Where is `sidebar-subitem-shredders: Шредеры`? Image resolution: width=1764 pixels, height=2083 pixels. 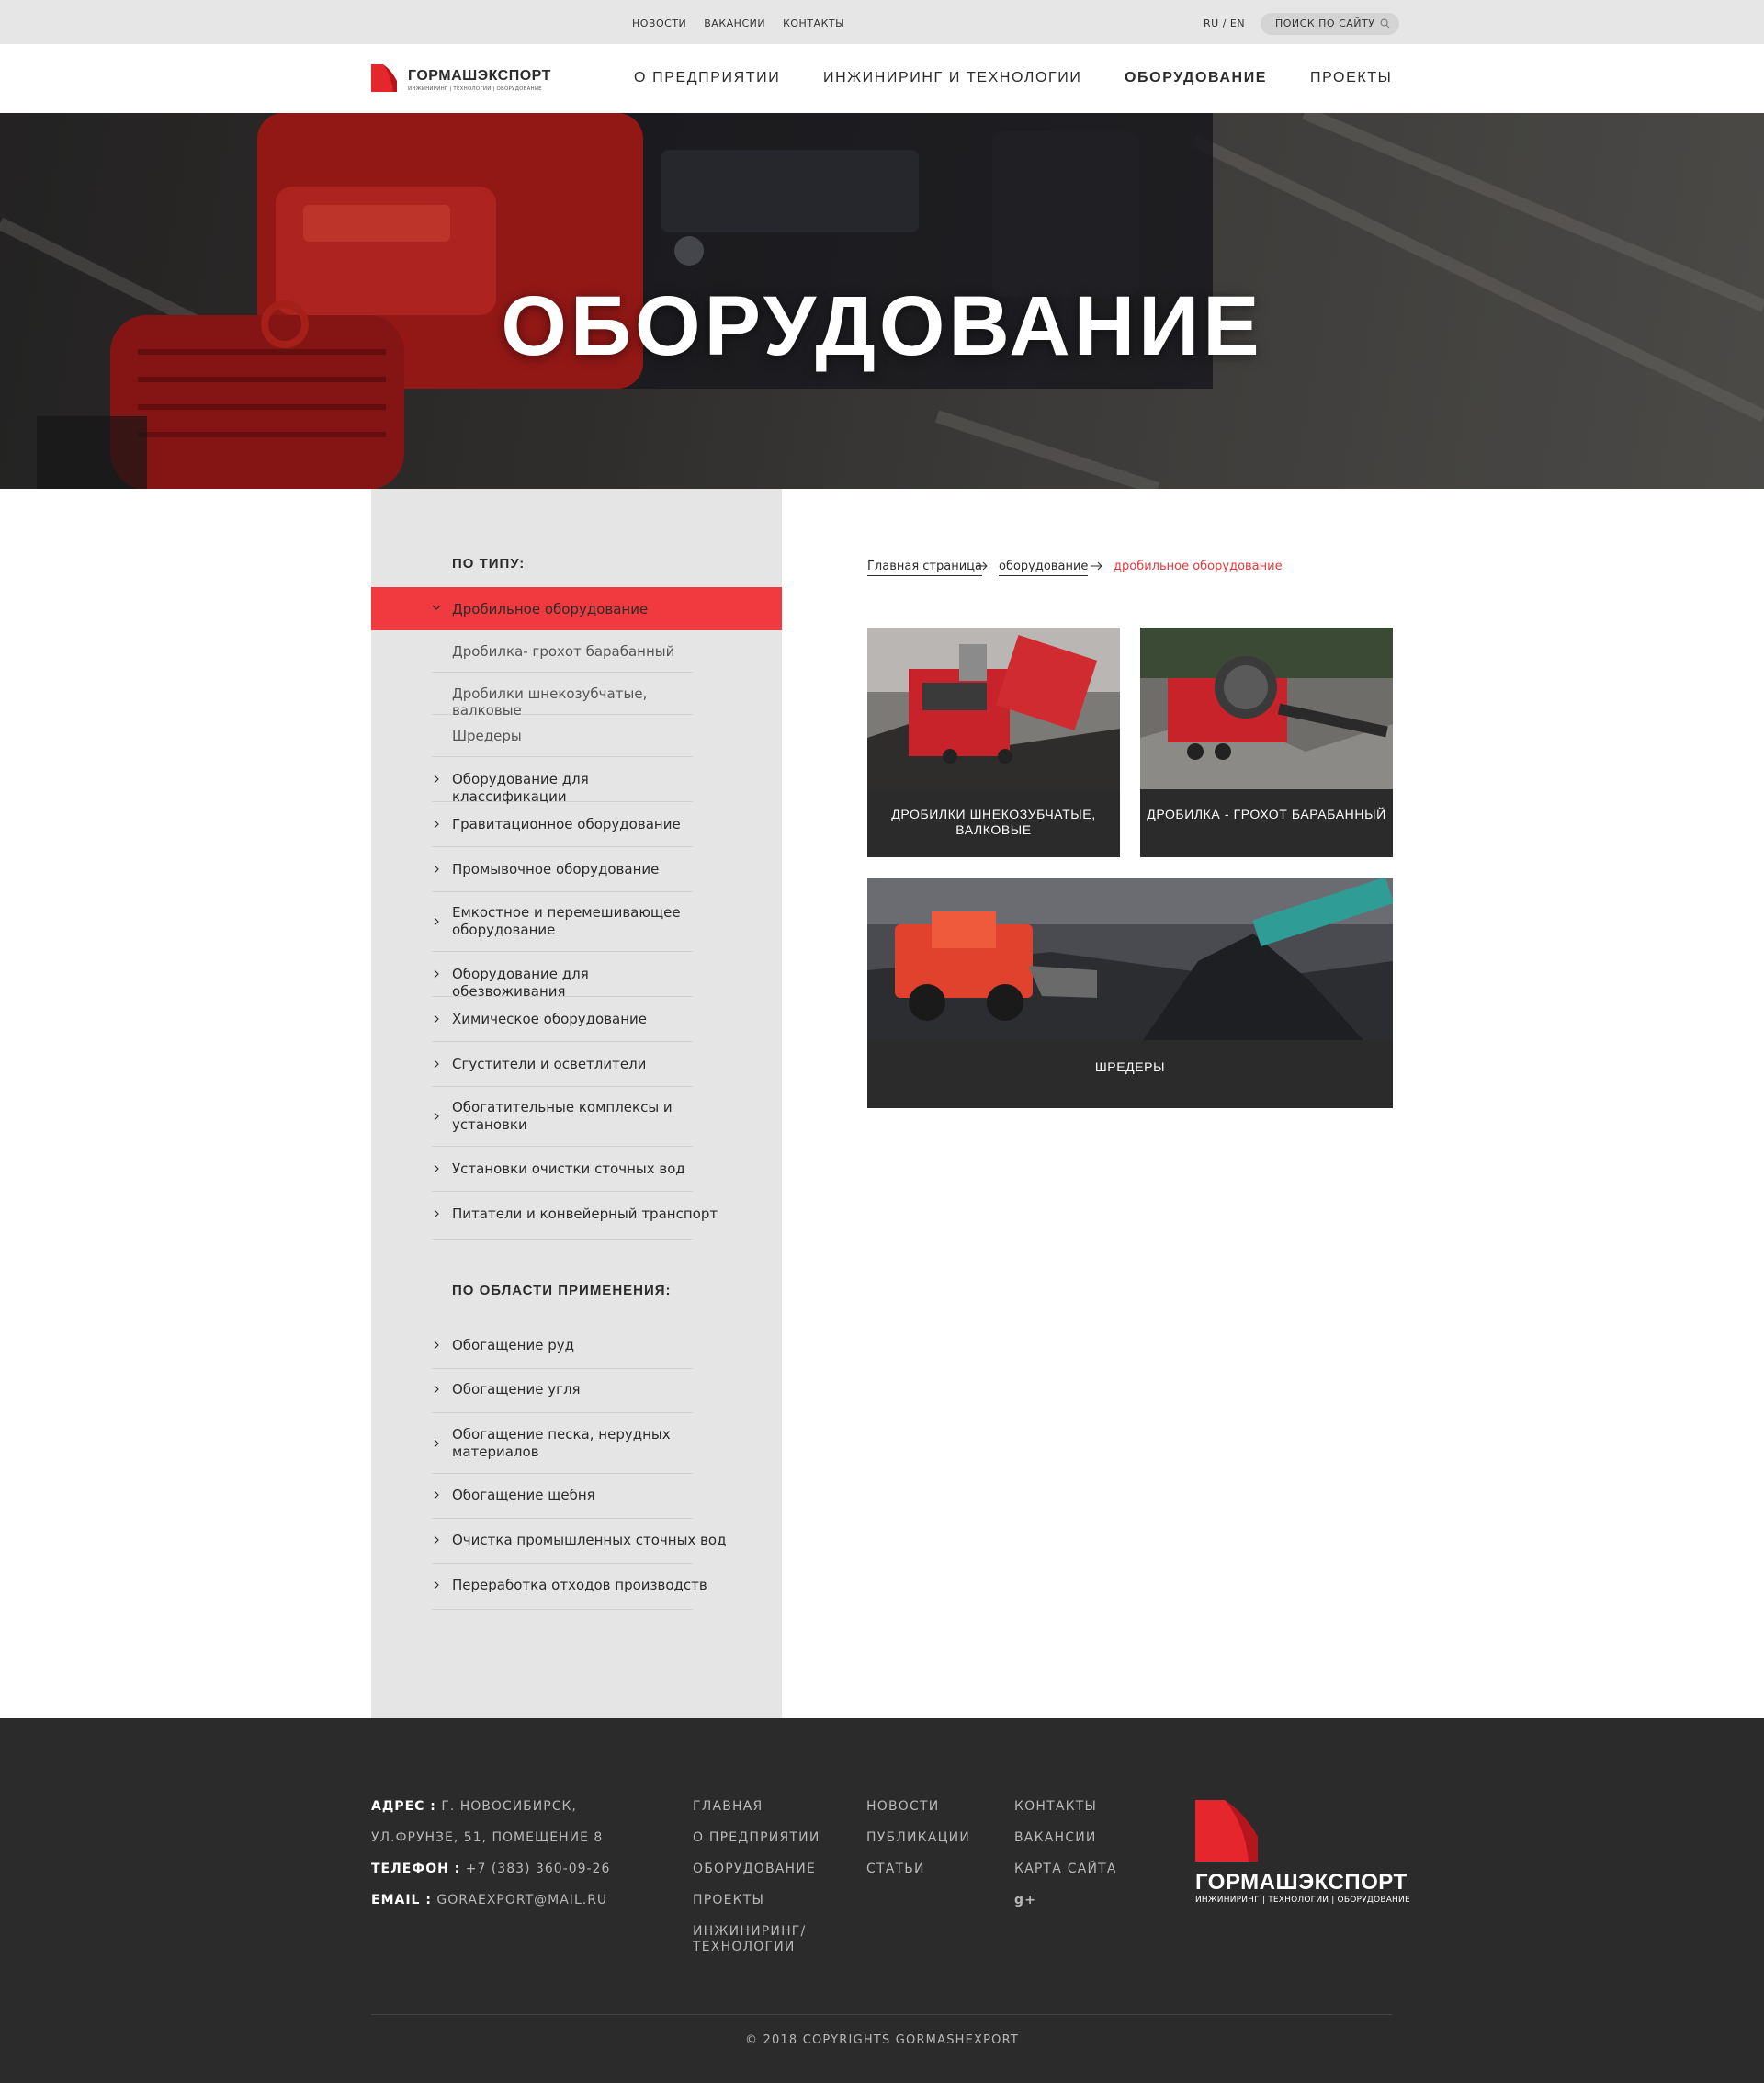
sidebar-subitem-shredders: Шредеры is located at coordinates (562, 736).